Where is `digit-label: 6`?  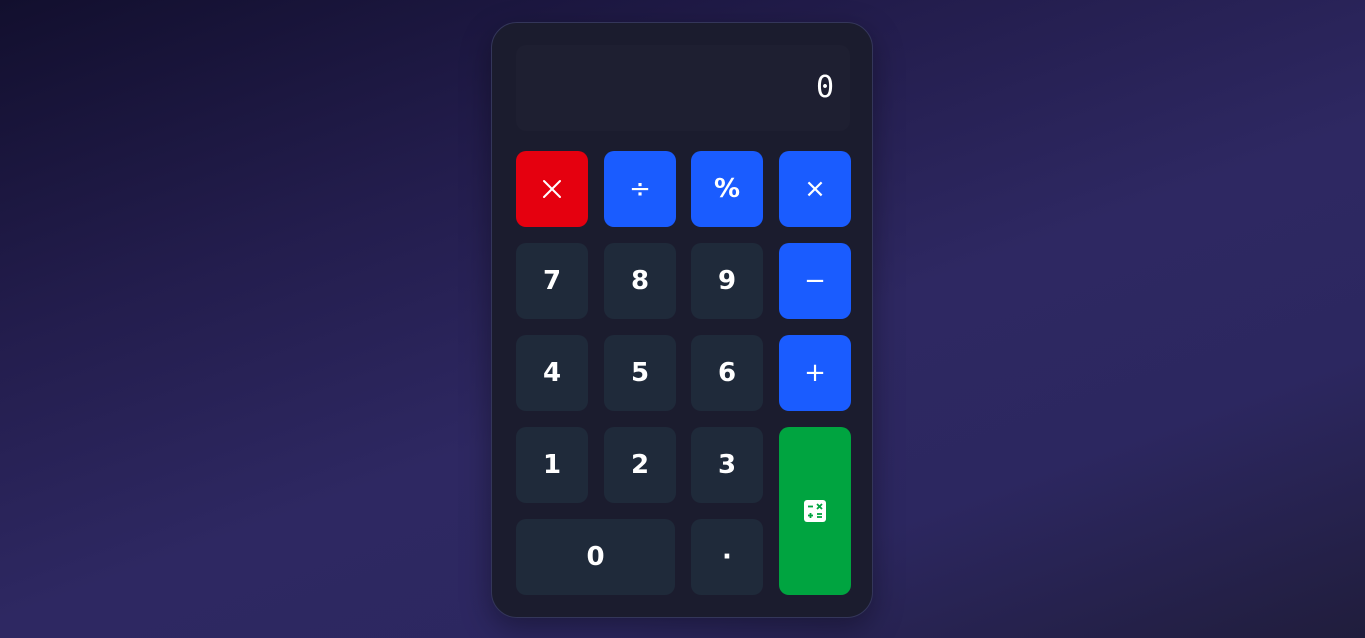
digit-label: 6 is located at coordinates (727, 373).